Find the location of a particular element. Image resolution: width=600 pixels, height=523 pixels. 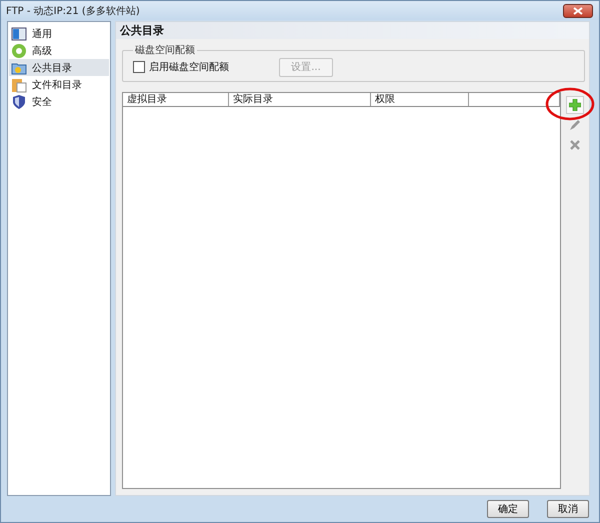

close-icon is located at coordinates (578, 10).